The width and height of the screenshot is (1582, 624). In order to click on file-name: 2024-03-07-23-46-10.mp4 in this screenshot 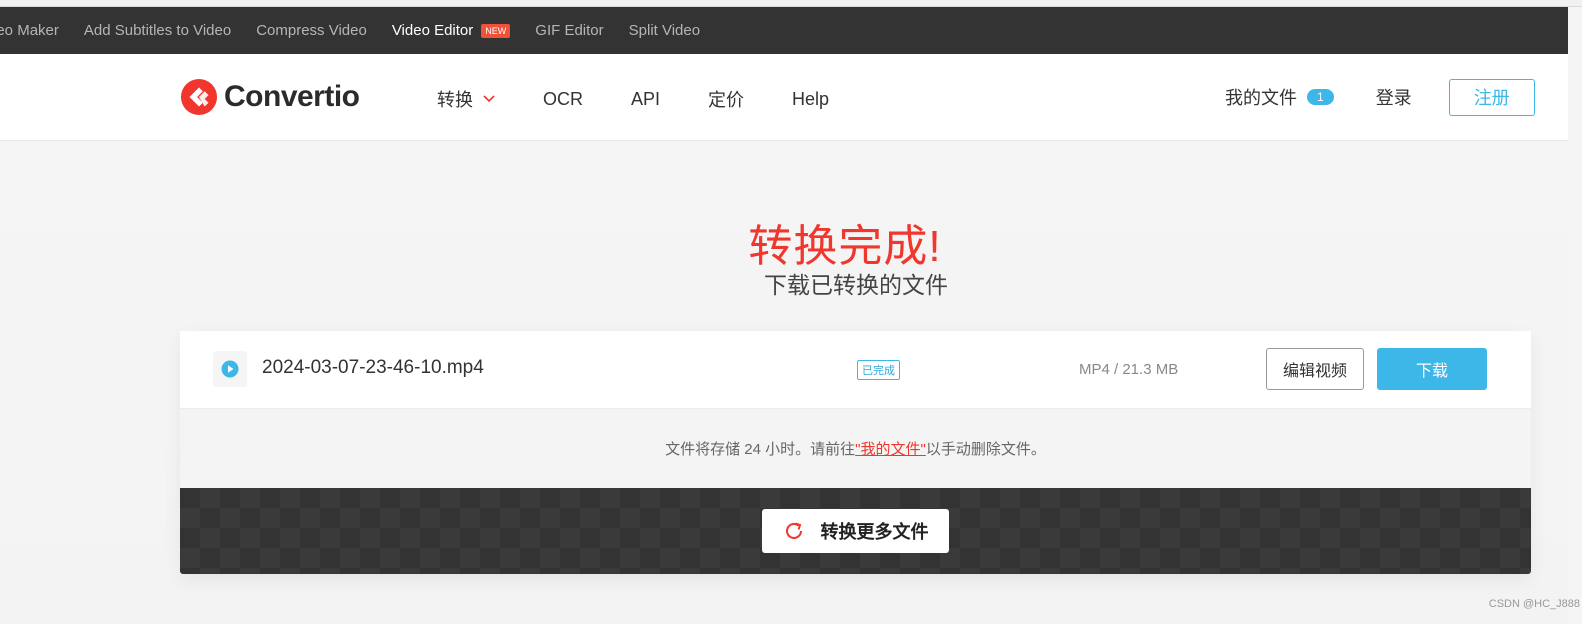, I will do `click(373, 367)`.